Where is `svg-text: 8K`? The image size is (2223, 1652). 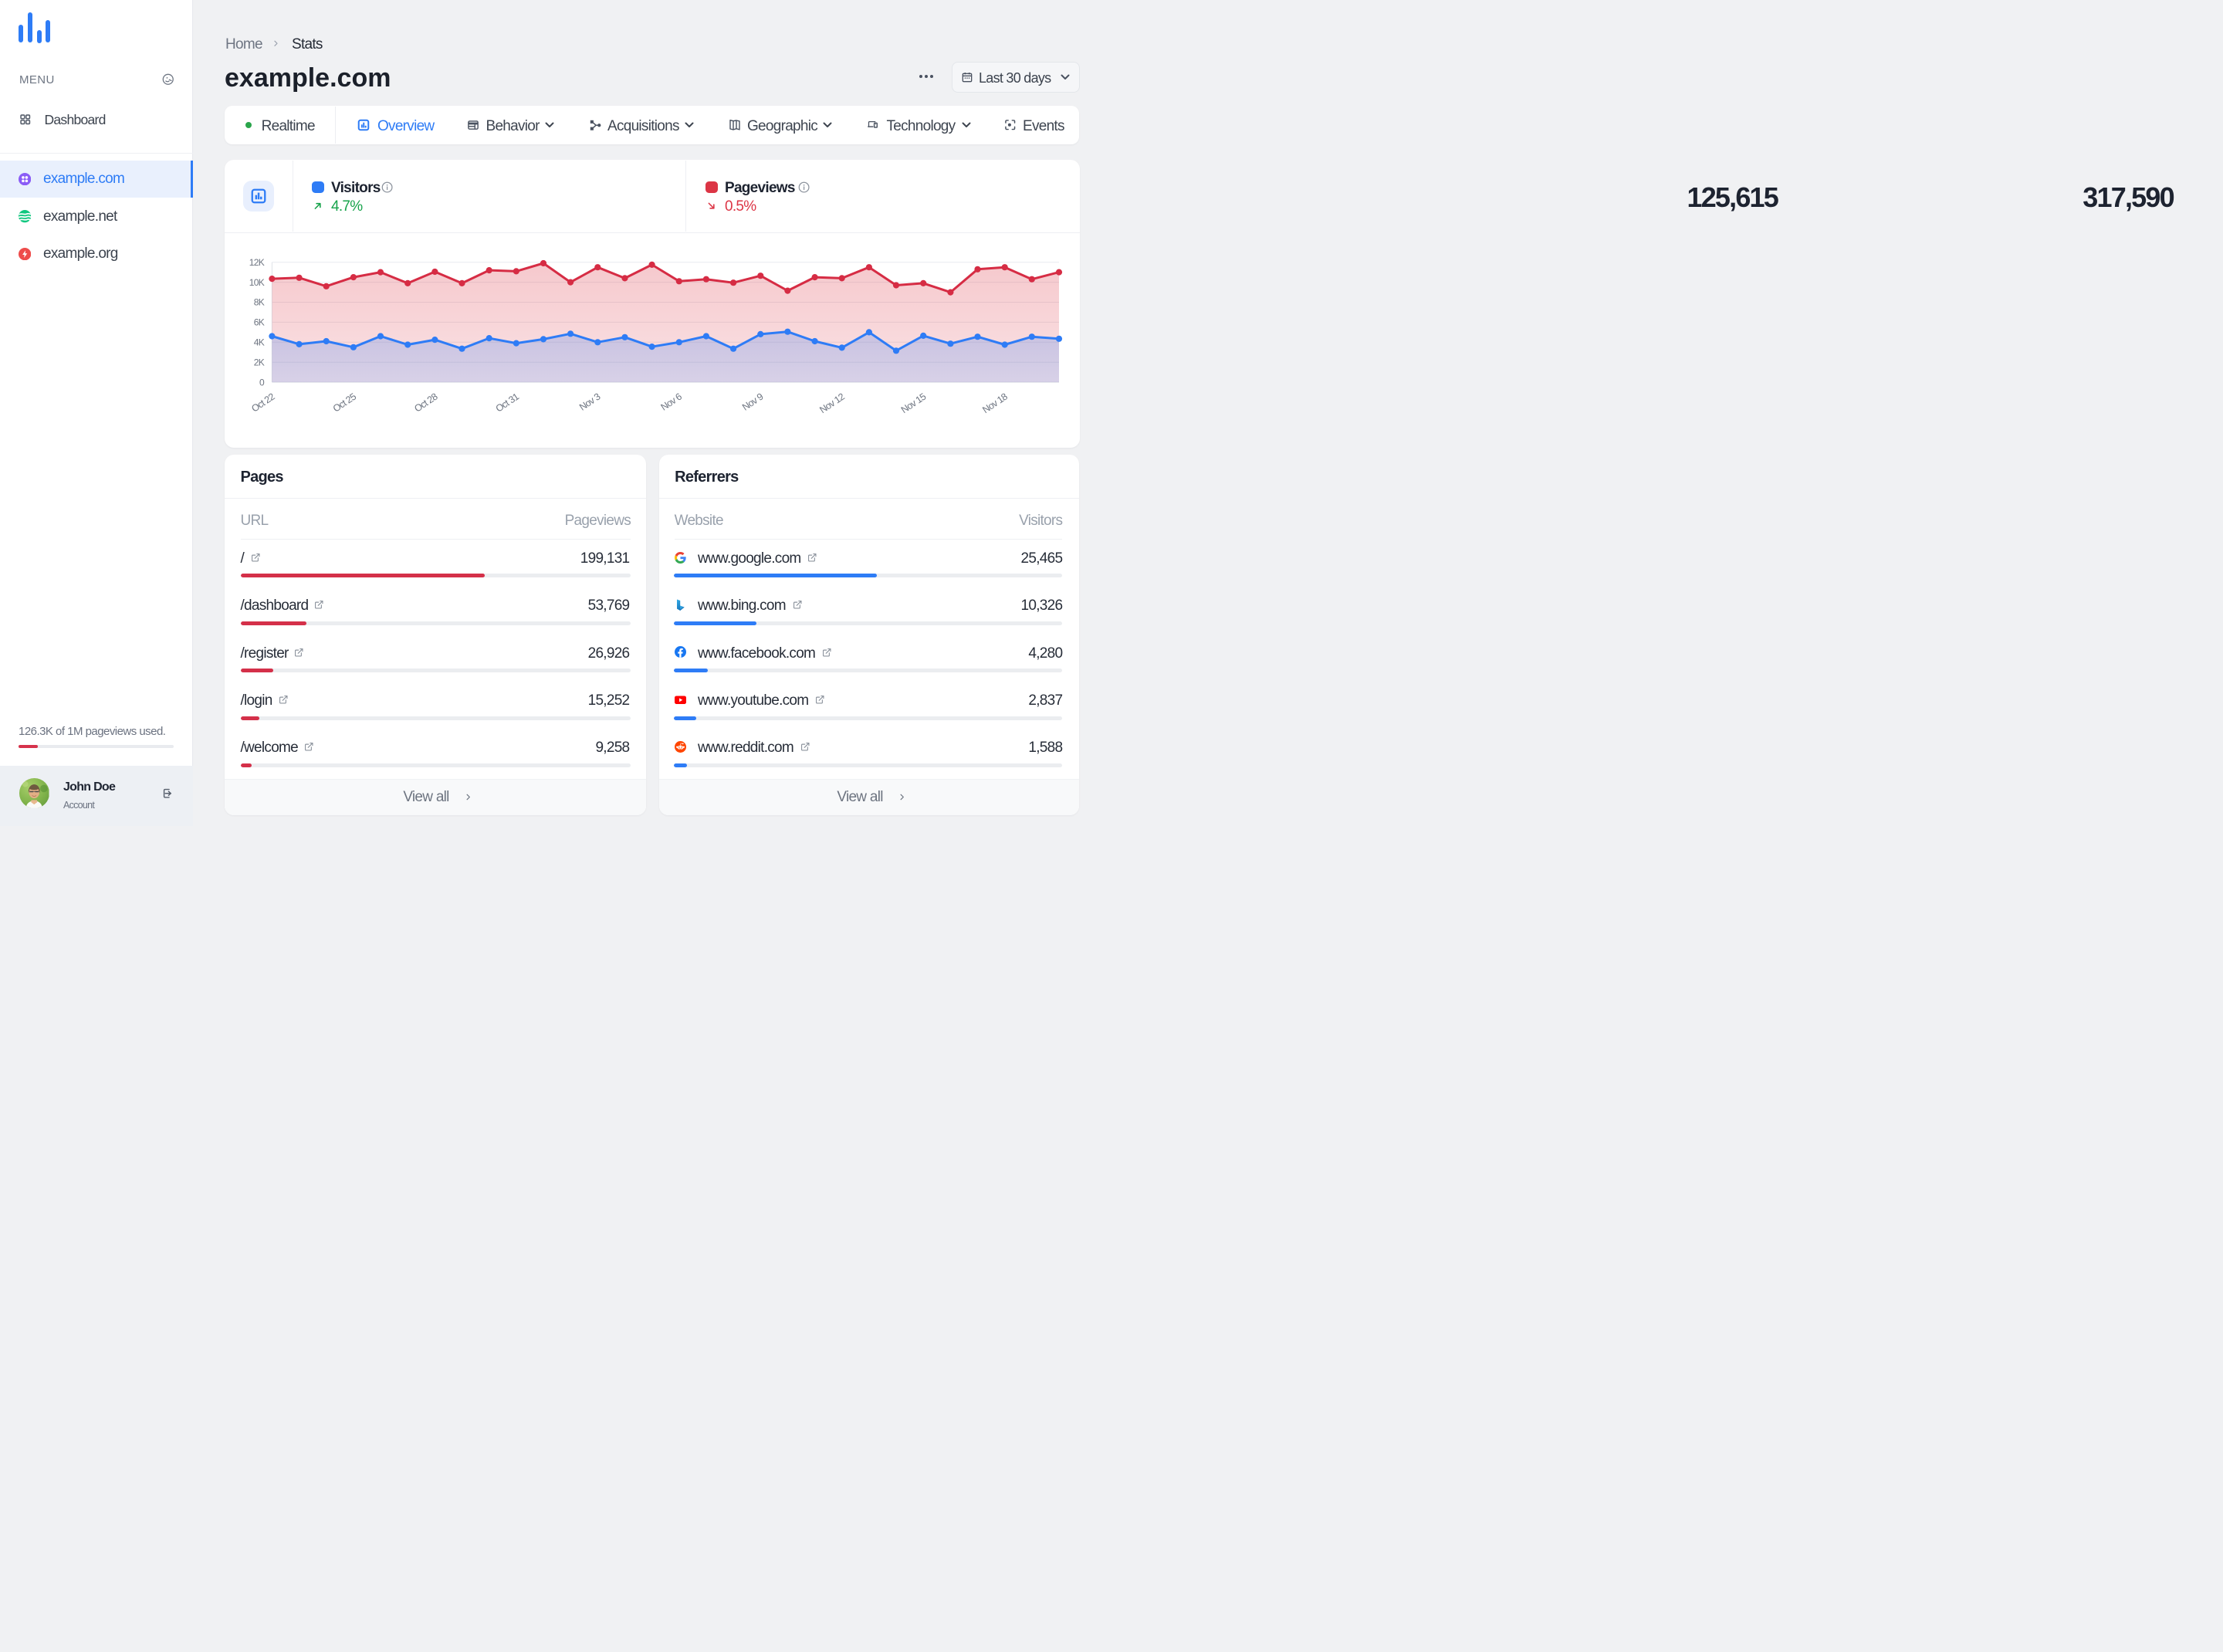 svg-text: 8K is located at coordinates (259, 302).